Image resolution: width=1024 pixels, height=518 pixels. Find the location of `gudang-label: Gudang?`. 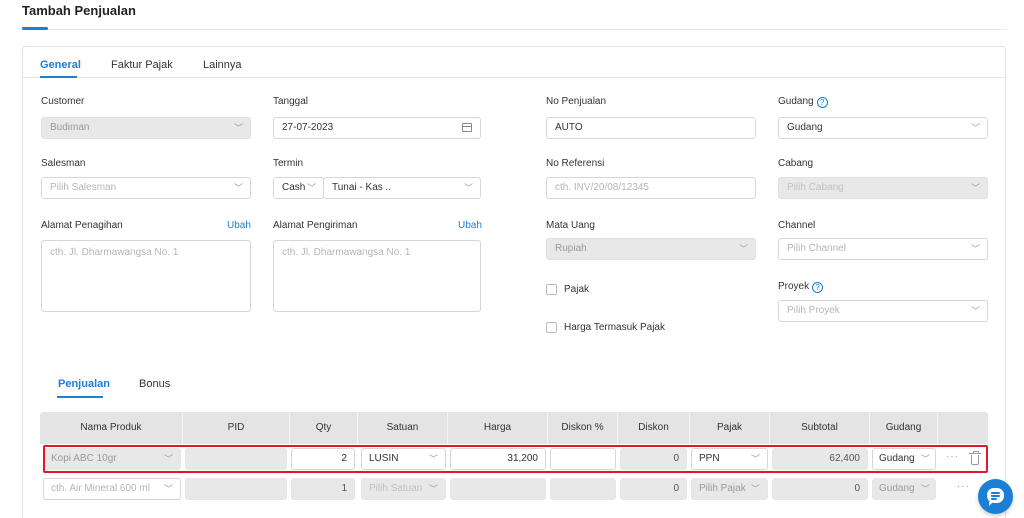

gudang-label: Gudang? is located at coordinates (803, 102).